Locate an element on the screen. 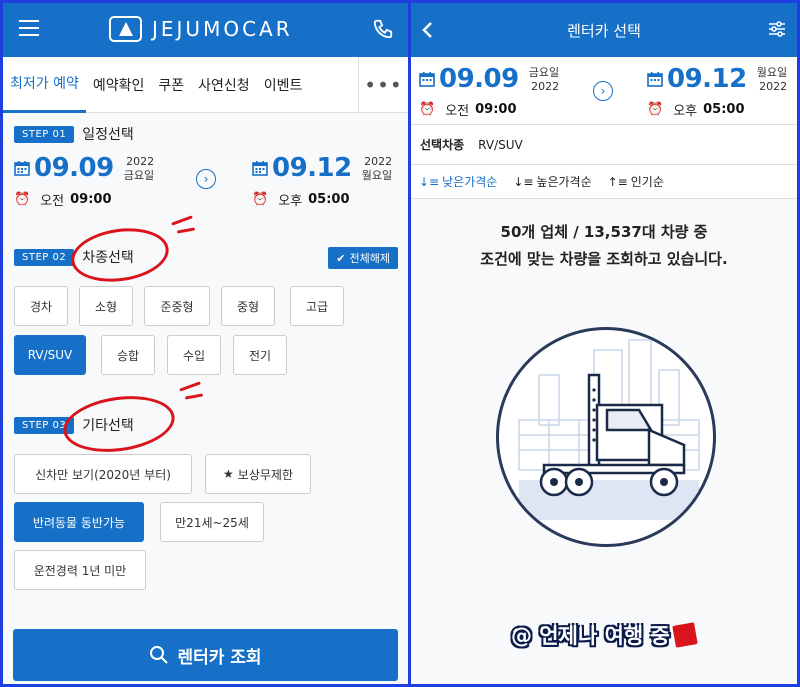 This screenshot has height=687, width=800. brand-logo: JEJUMOCAR is located at coordinates (201, 29).